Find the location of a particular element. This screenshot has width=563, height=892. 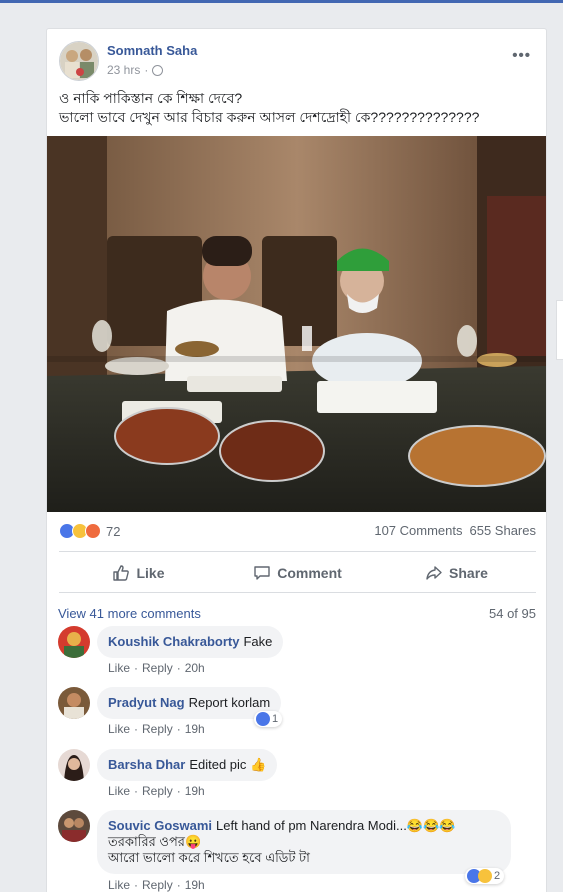

commenter-name: Souvic Goswami is located at coordinates (160, 825).